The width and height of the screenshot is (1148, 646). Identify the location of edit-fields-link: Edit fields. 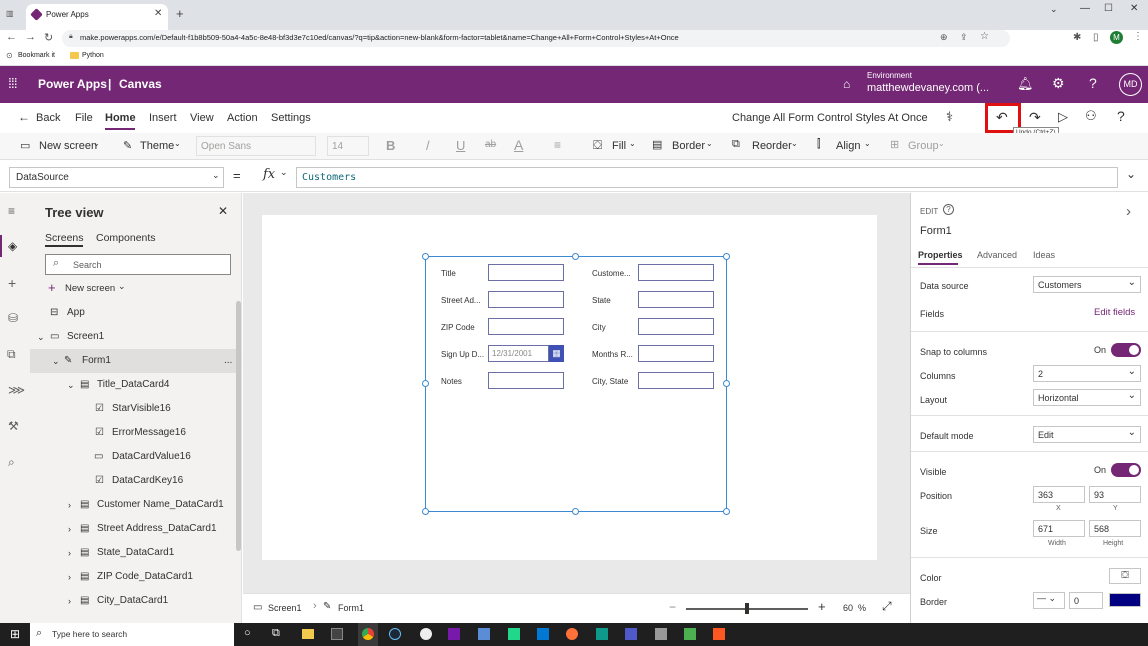
(1114, 312).